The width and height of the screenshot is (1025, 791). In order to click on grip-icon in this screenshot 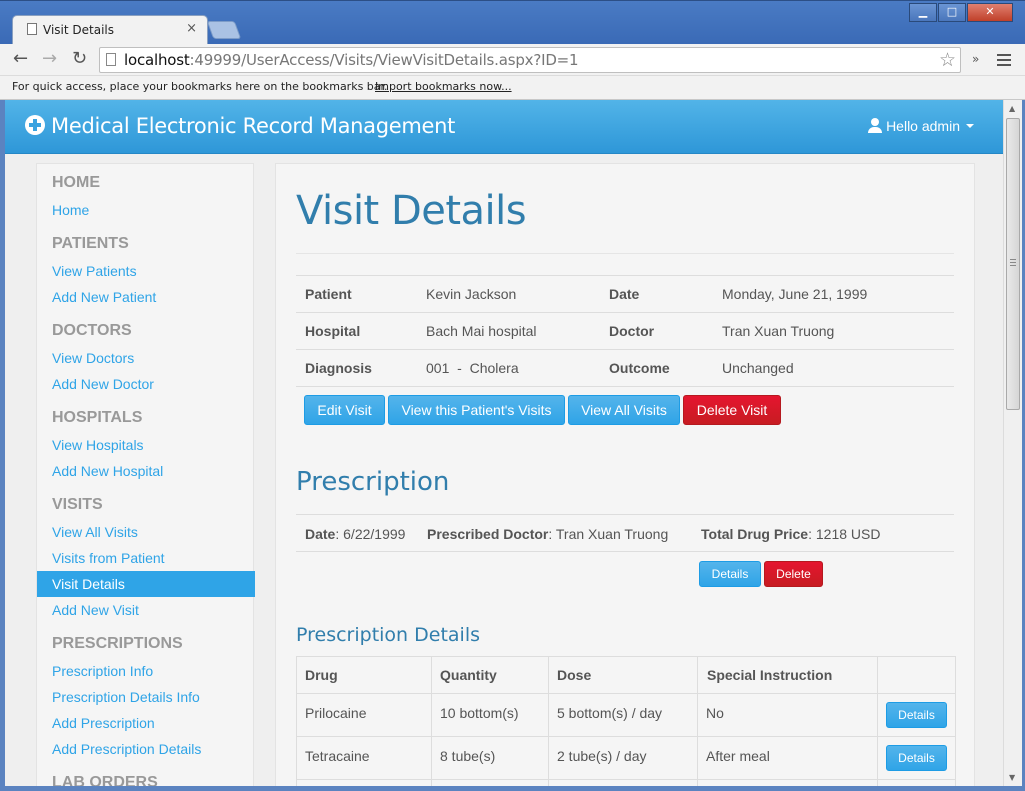, I will do `click(1013, 263)`.